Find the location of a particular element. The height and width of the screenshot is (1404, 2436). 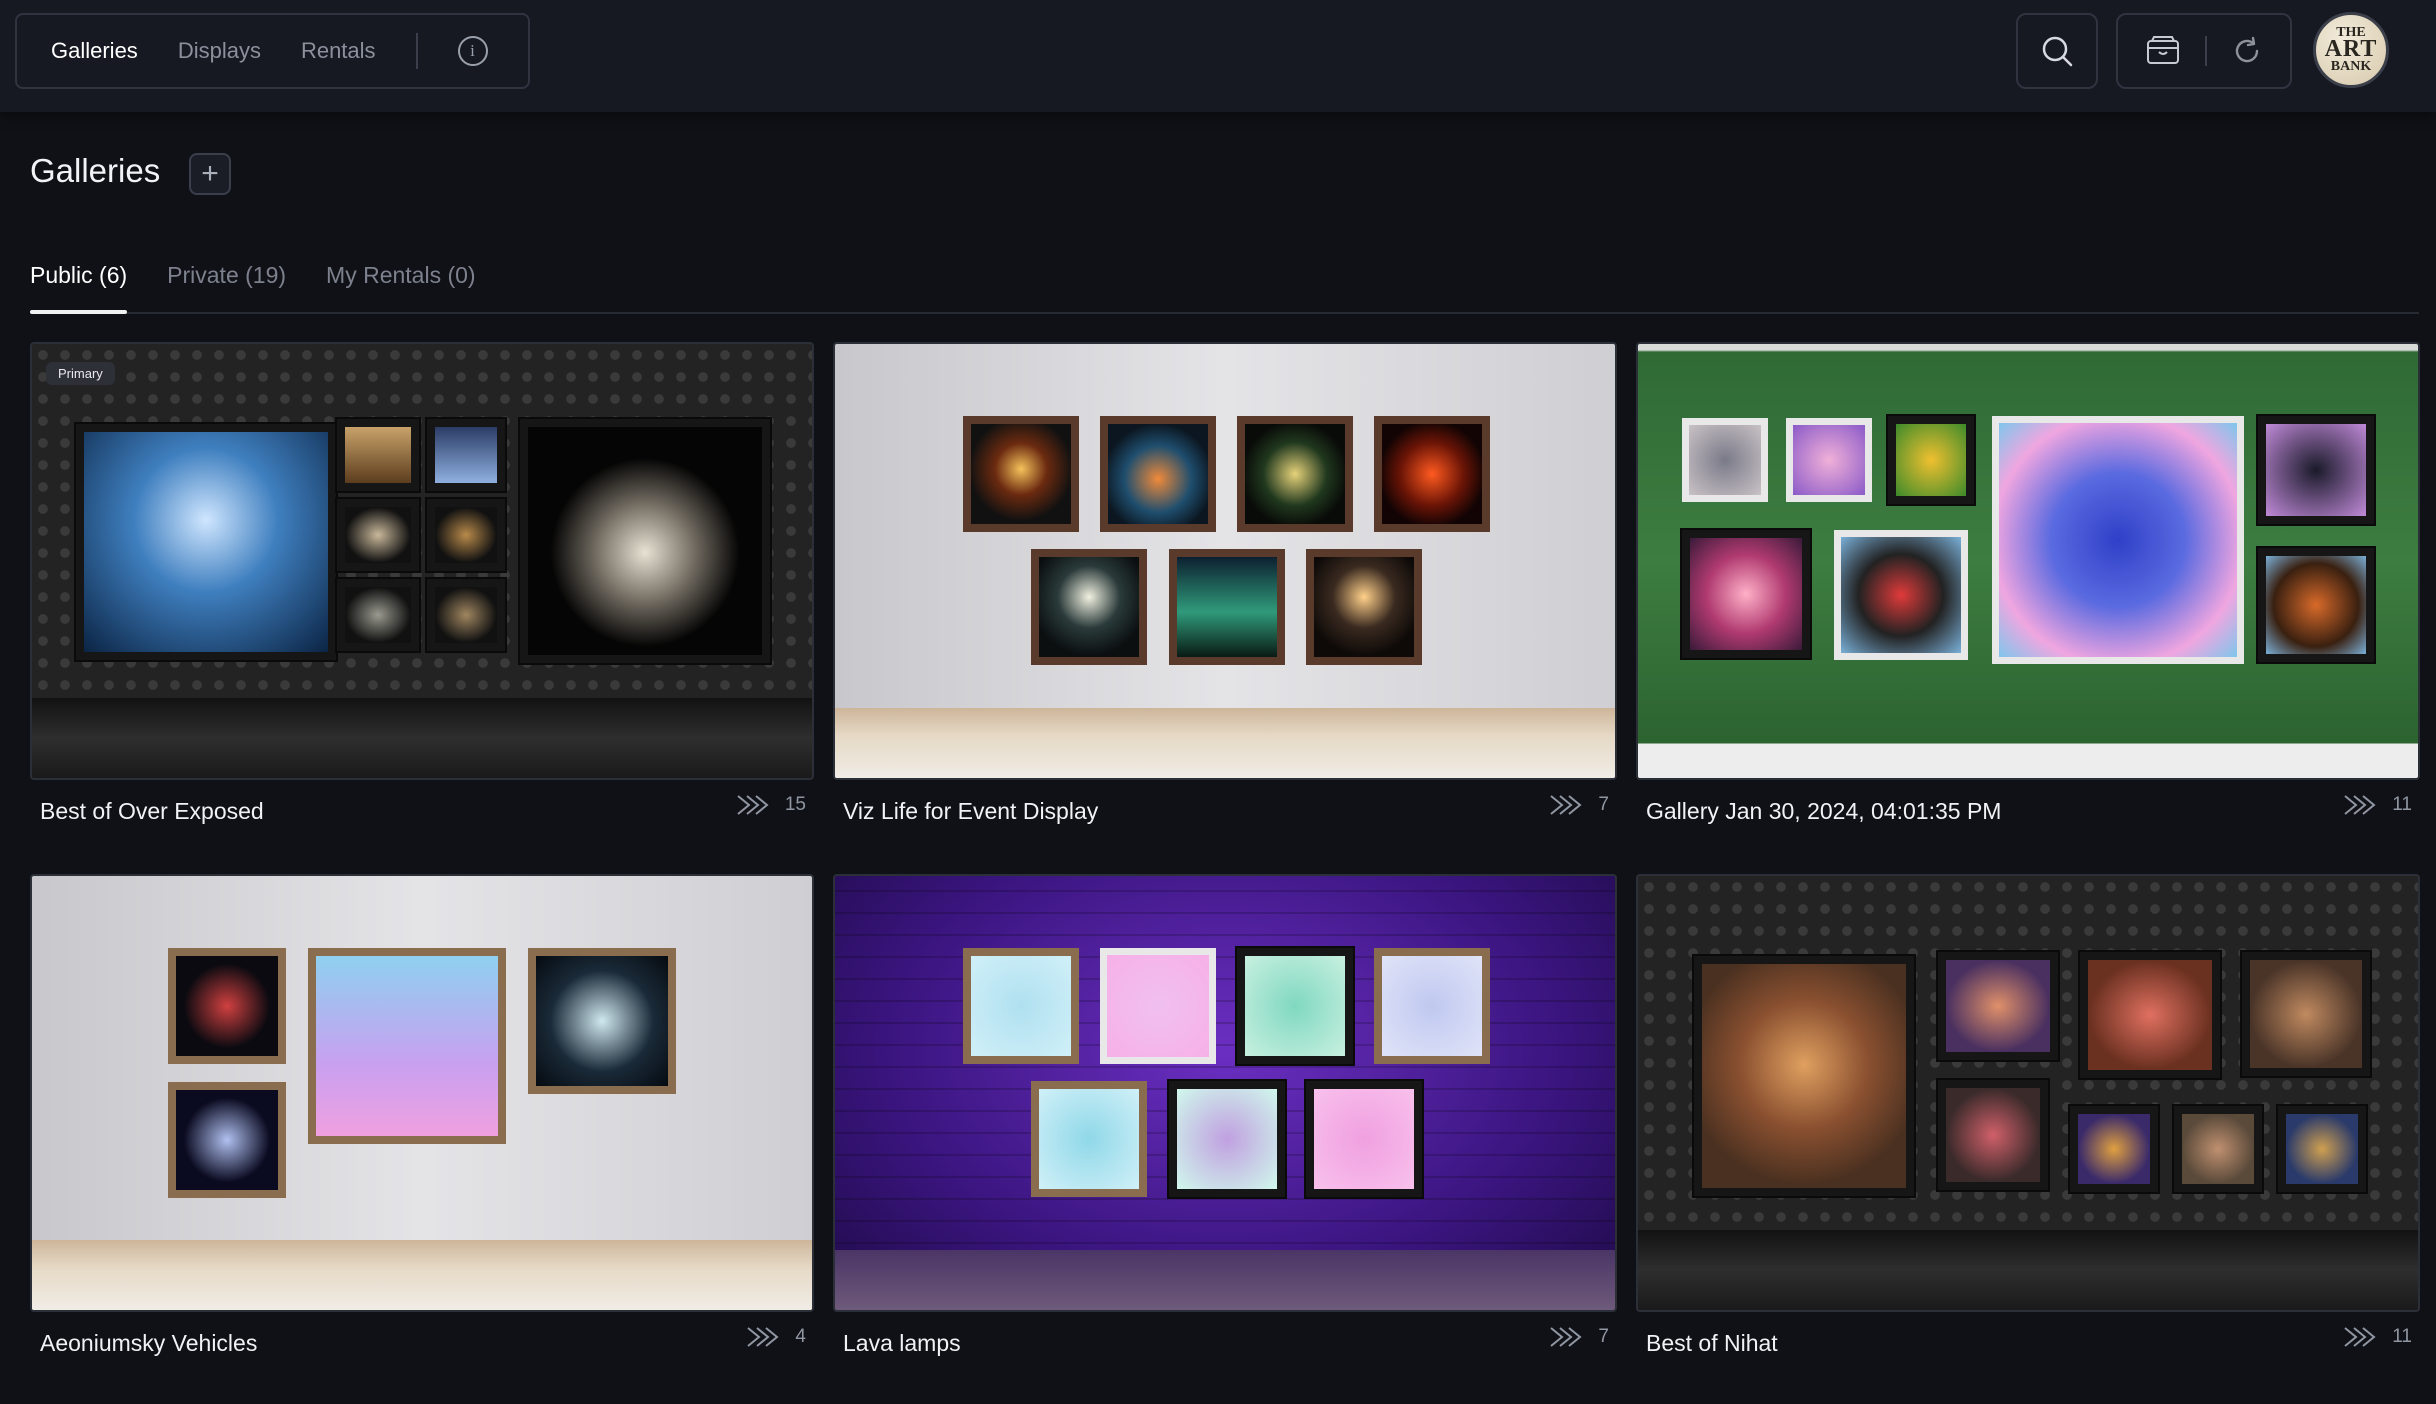

actions-divider is located at coordinates (2206, 51).